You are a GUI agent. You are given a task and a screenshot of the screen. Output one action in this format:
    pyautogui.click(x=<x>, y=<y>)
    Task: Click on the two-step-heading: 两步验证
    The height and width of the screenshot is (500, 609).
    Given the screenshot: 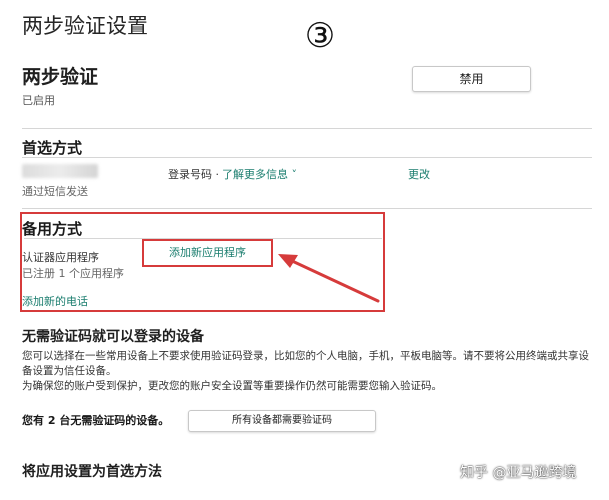 What is the action you would take?
    pyautogui.click(x=60, y=77)
    